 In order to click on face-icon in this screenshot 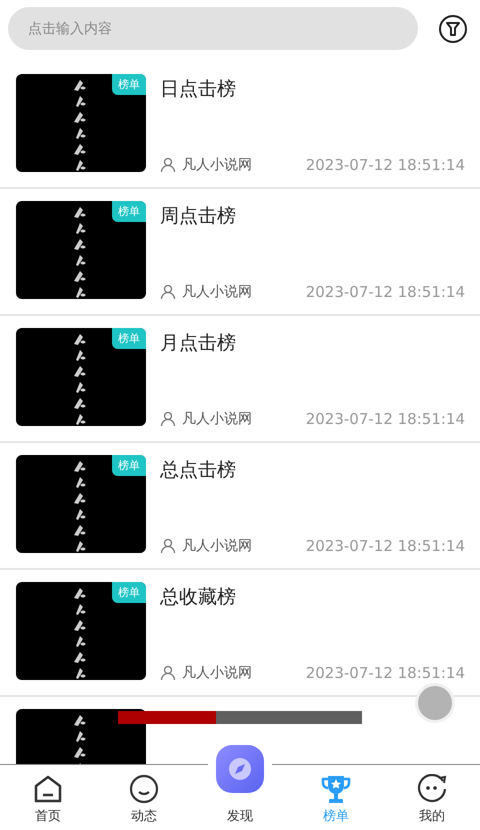, I will do `click(432, 789)`.